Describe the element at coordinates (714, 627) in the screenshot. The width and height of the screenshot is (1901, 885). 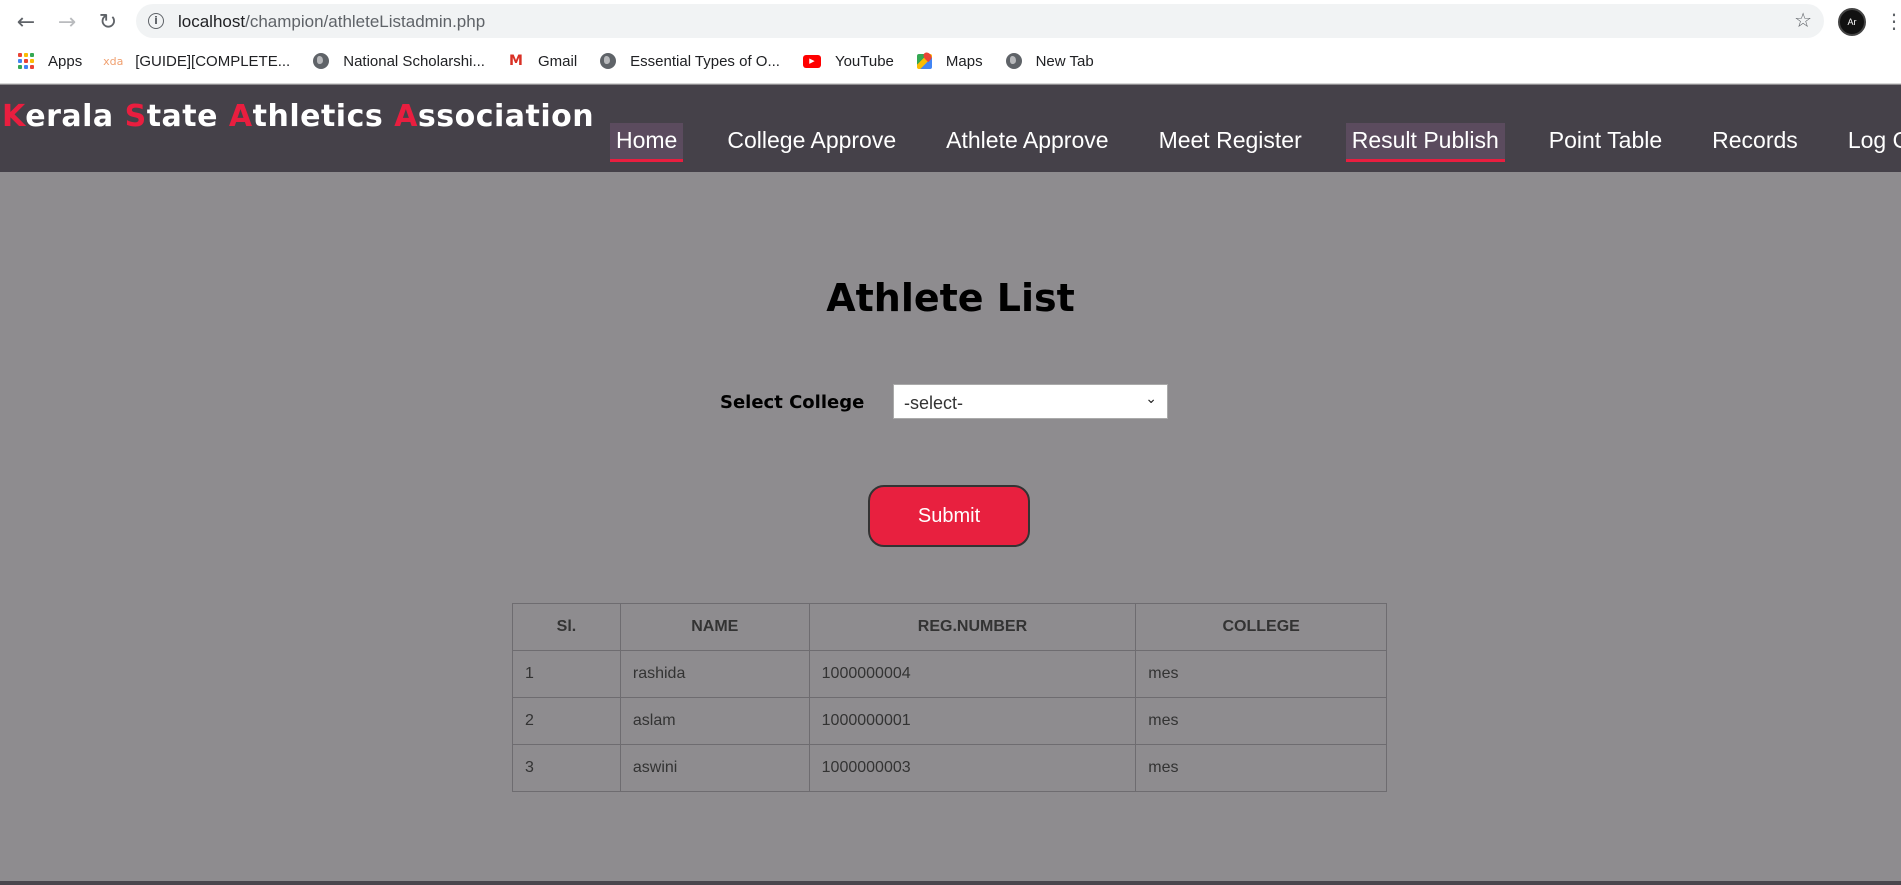
I see `column-header-name: NAME` at that location.